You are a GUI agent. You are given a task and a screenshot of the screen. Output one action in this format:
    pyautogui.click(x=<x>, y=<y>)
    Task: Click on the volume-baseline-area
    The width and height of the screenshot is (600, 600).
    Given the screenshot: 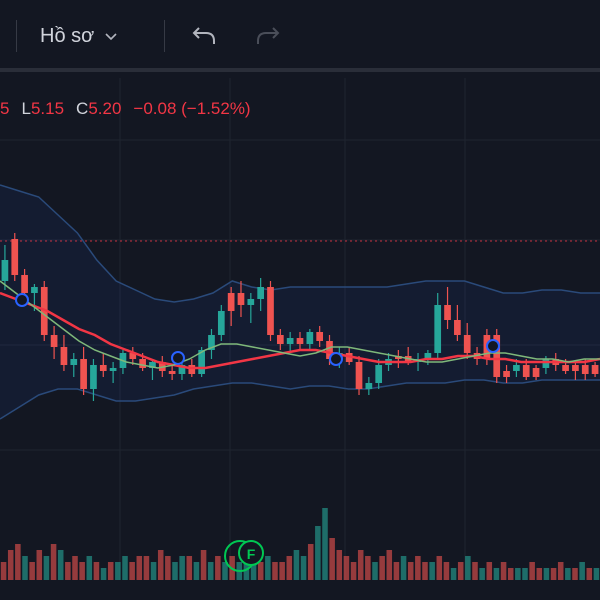 What is the action you would take?
    pyautogui.click(x=300, y=590)
    